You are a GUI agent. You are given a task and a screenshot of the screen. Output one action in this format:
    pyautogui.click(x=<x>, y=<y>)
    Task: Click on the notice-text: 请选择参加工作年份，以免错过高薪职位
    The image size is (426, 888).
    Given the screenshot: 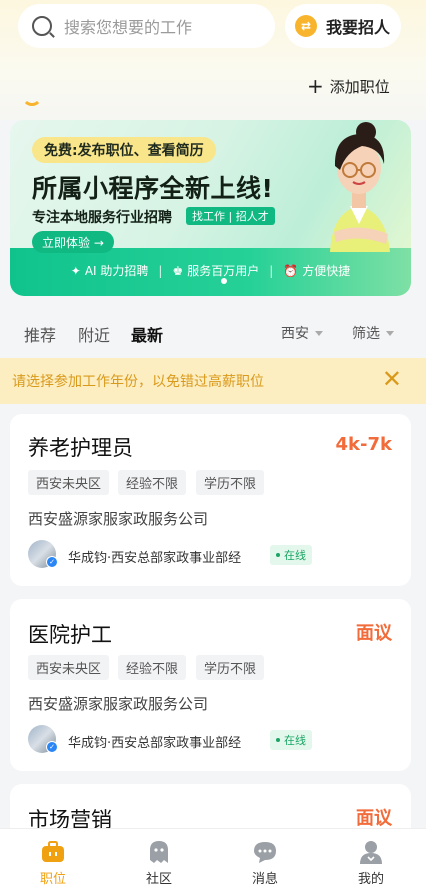 What is the action you would take?
    pyautogui.click(x=138, y=382)
    